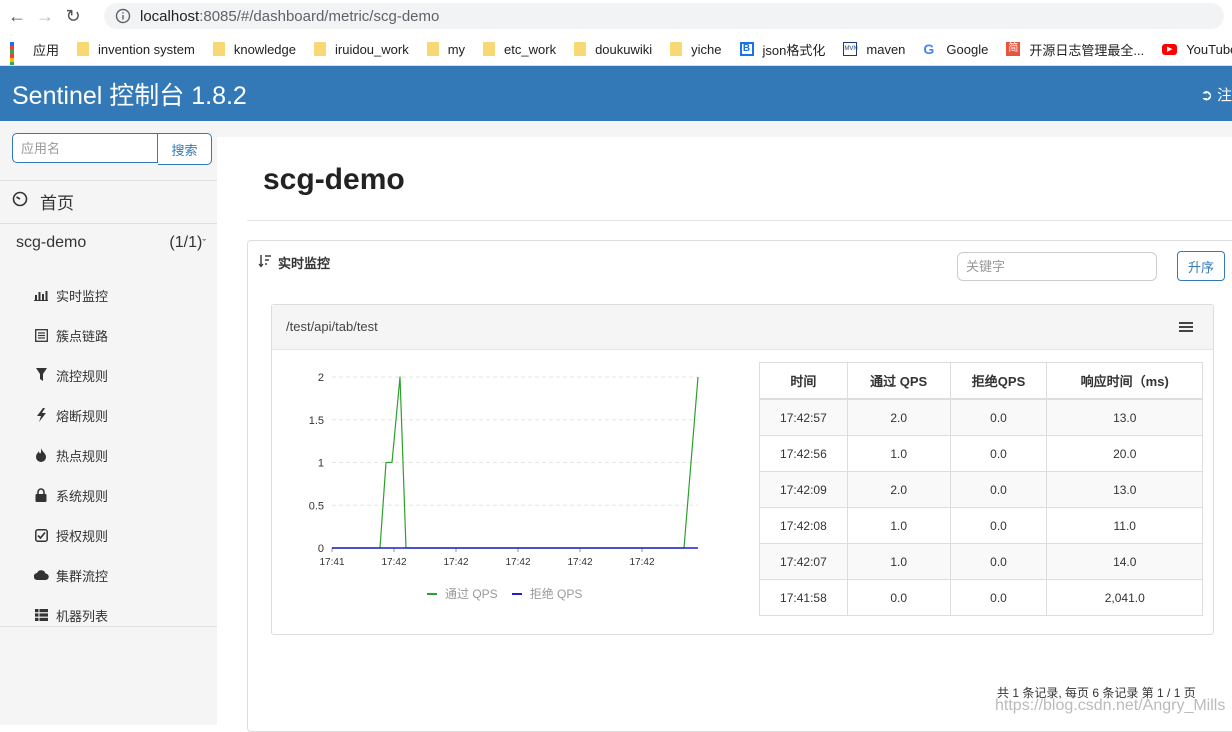 The height and width of the screenshot is (732, 1232). Describe the element at coordinates (319, 16) in the screenshot. I see `url-path: :8085/#/dashboard/metric/scg-demo` at that location.